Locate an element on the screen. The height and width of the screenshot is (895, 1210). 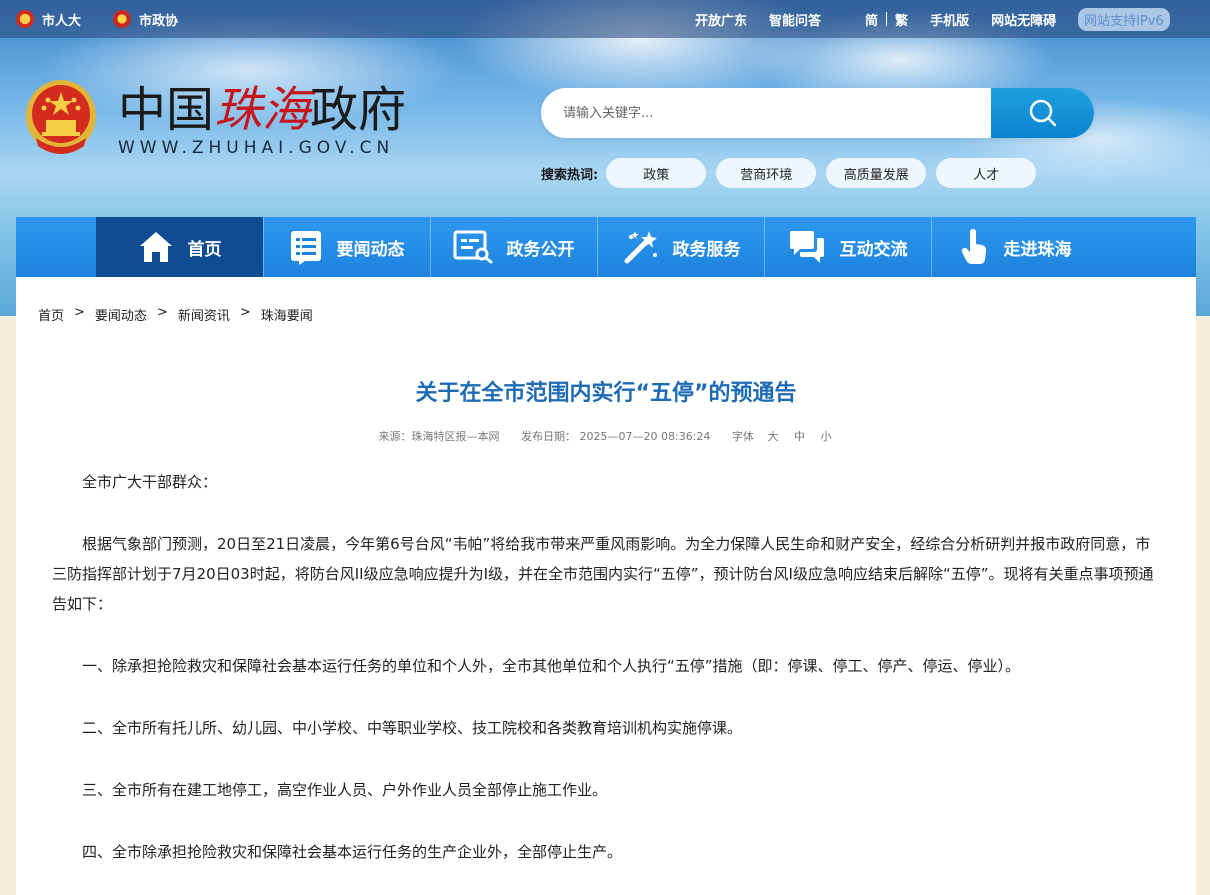
open-guangdong-link: 开放广东 is located at coordinates (721, 19).